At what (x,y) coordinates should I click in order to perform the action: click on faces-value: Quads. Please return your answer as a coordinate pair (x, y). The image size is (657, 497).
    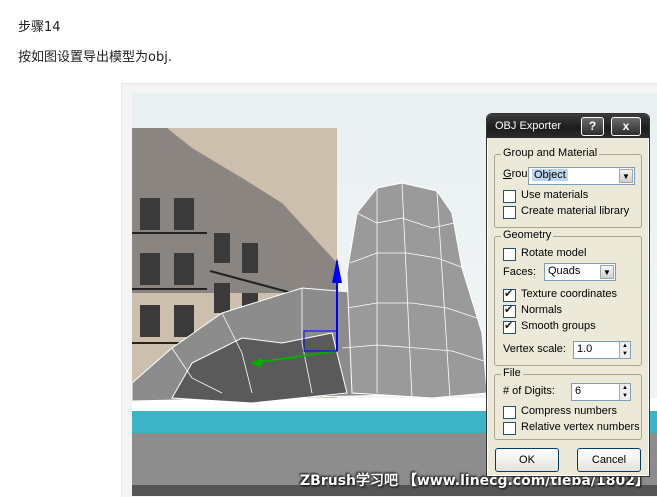
    Looking at the image, I should click on (564, 271).